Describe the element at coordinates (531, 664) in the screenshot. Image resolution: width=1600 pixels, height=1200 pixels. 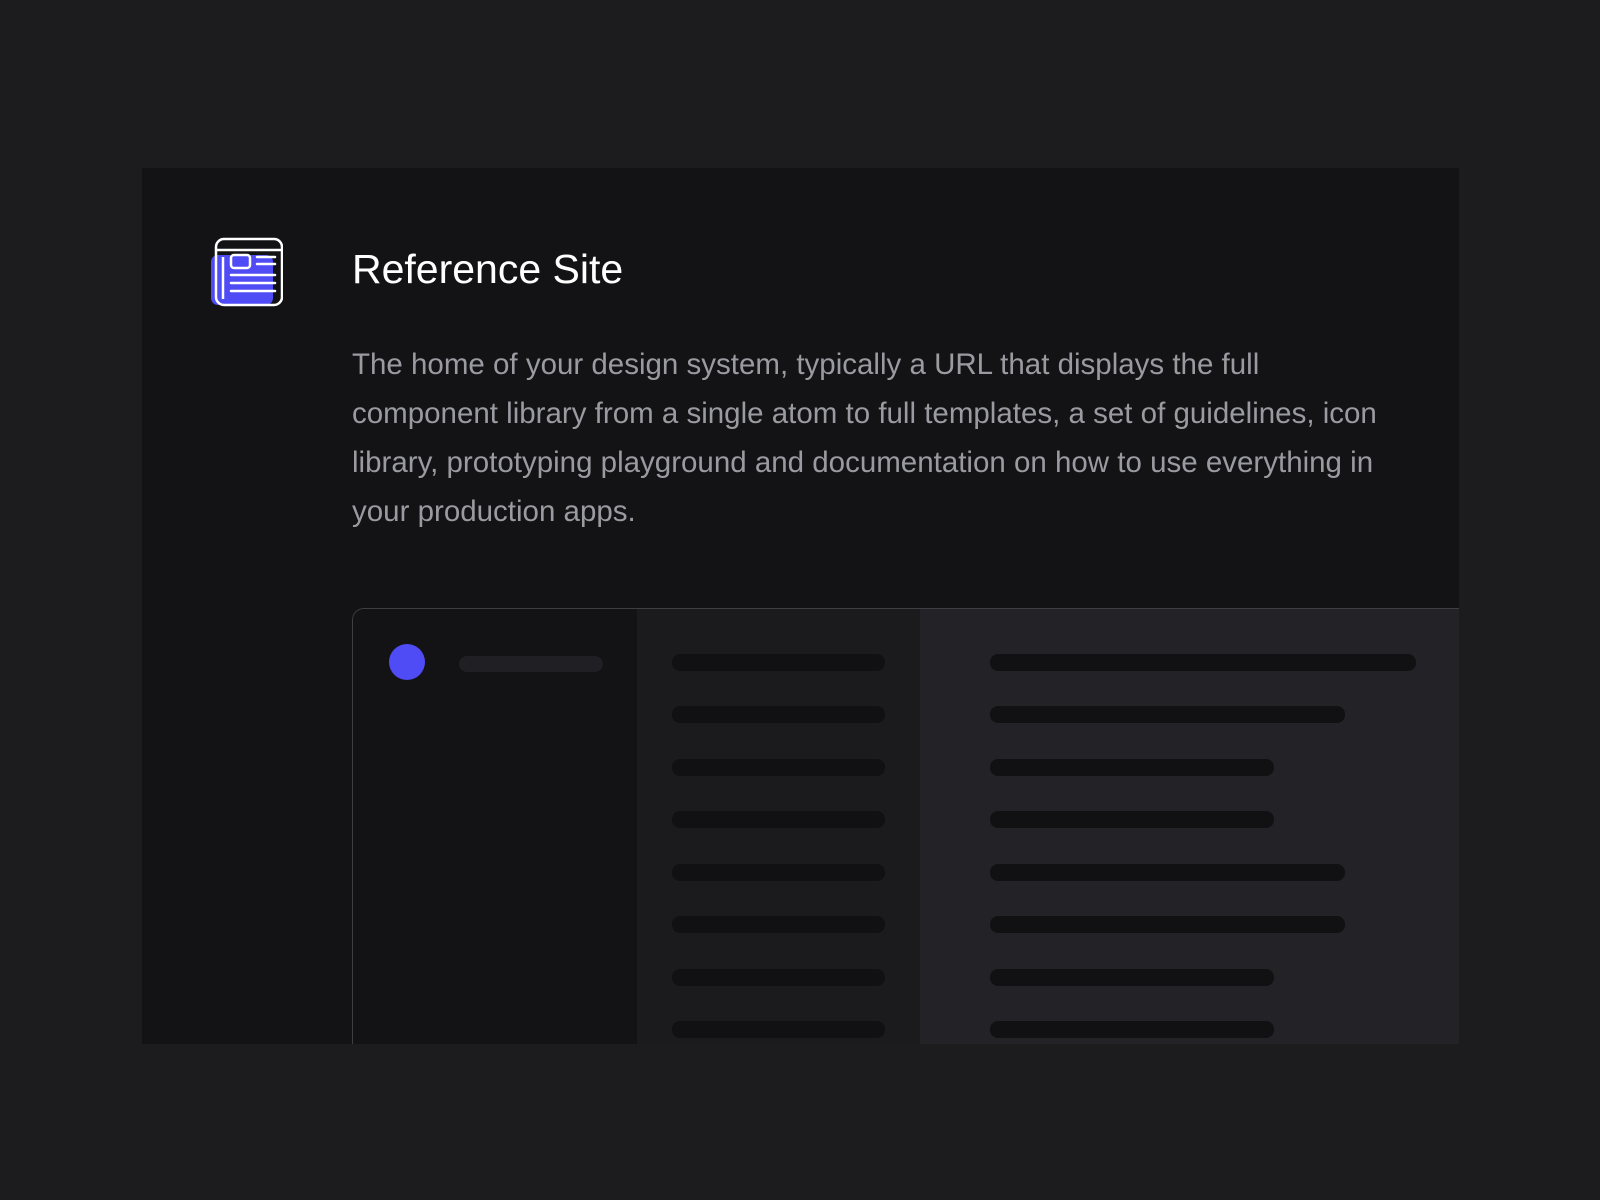
I see `preview-brand-placeholder` at that location.